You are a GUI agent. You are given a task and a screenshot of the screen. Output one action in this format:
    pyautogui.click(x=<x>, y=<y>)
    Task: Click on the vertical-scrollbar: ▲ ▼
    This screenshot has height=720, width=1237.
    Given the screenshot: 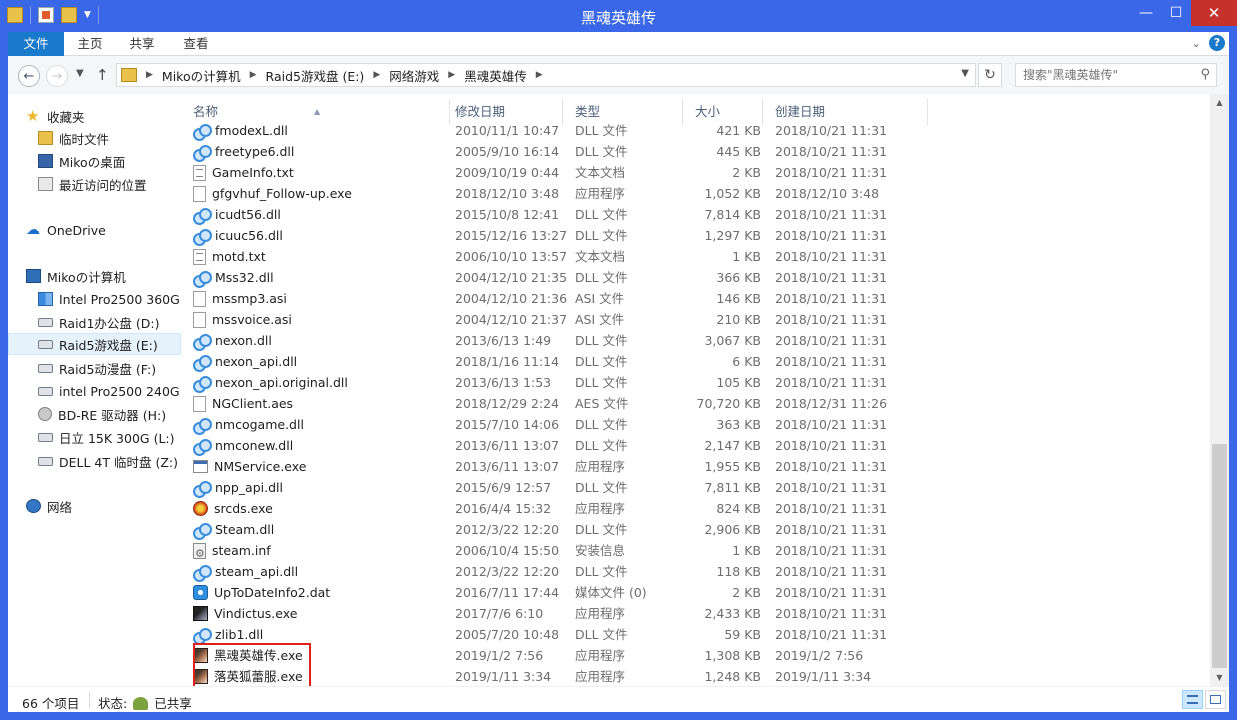 What is the action you would take?
    pyautogui.click(x=1219, y=390)
    